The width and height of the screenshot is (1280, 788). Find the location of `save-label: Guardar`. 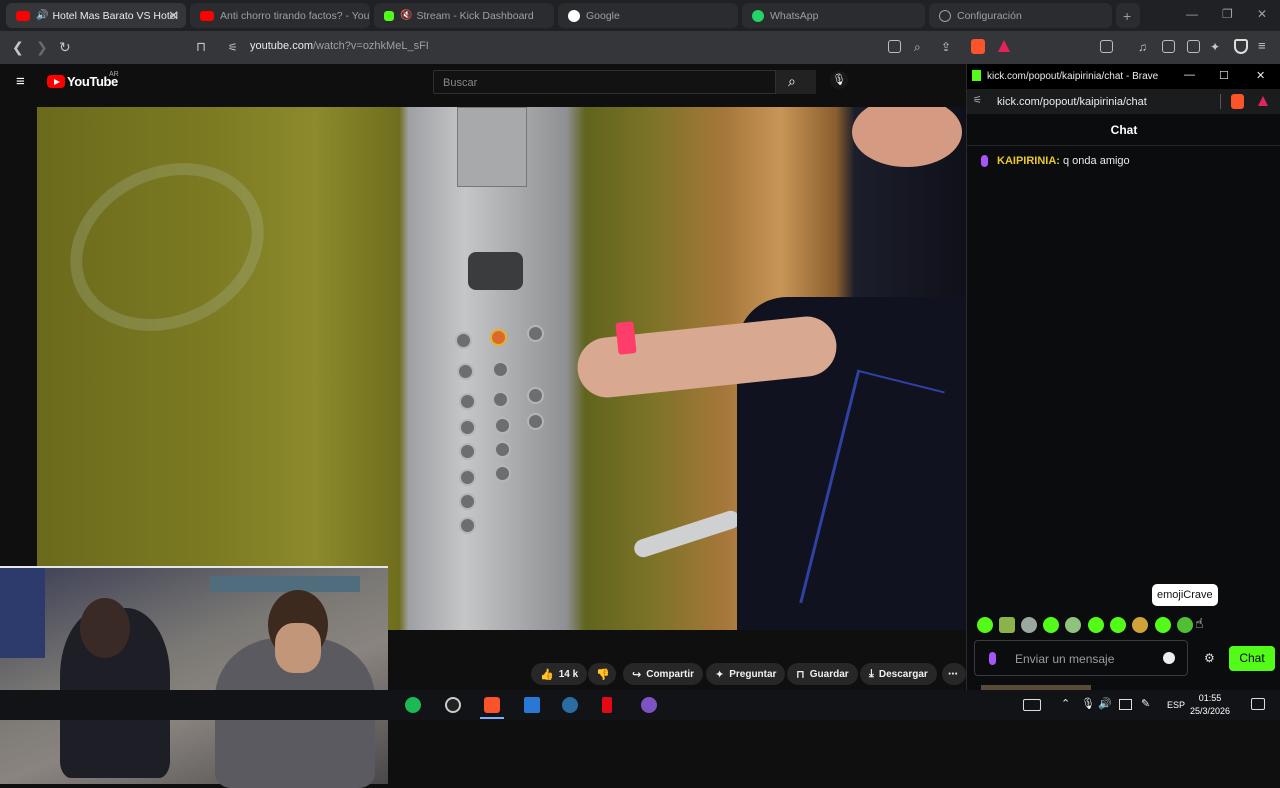

save-label: Guardar is located at coordinates (829, 674).